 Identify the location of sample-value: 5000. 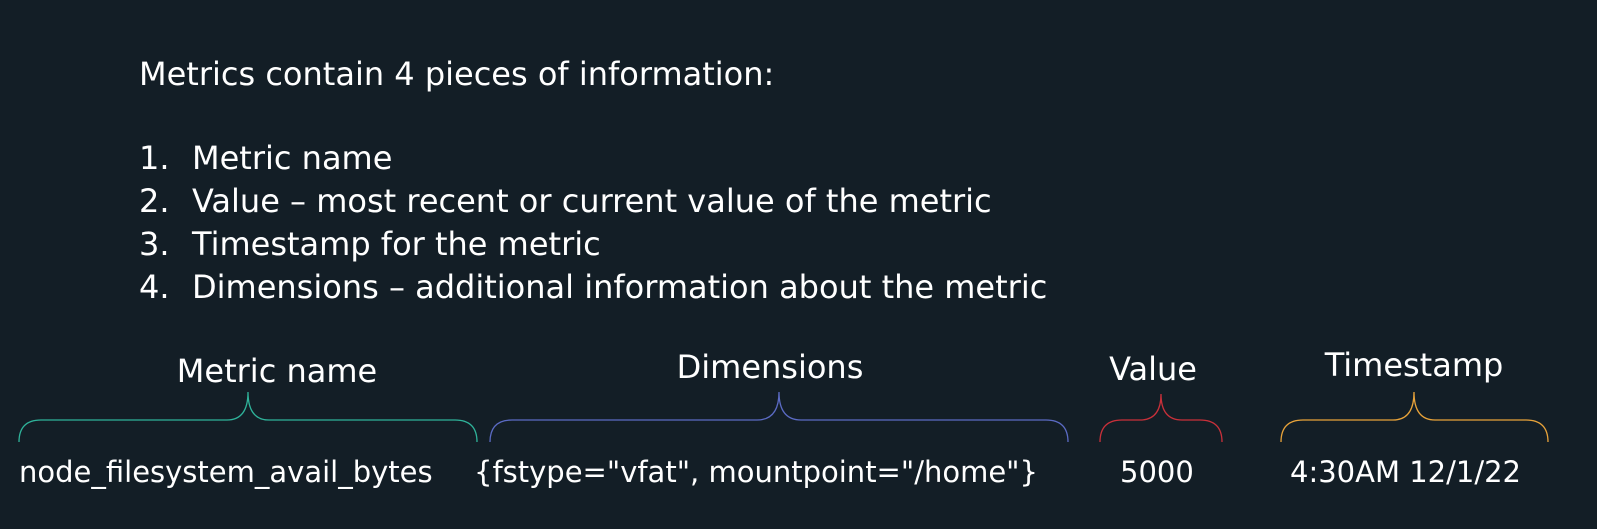
(1157, 472).